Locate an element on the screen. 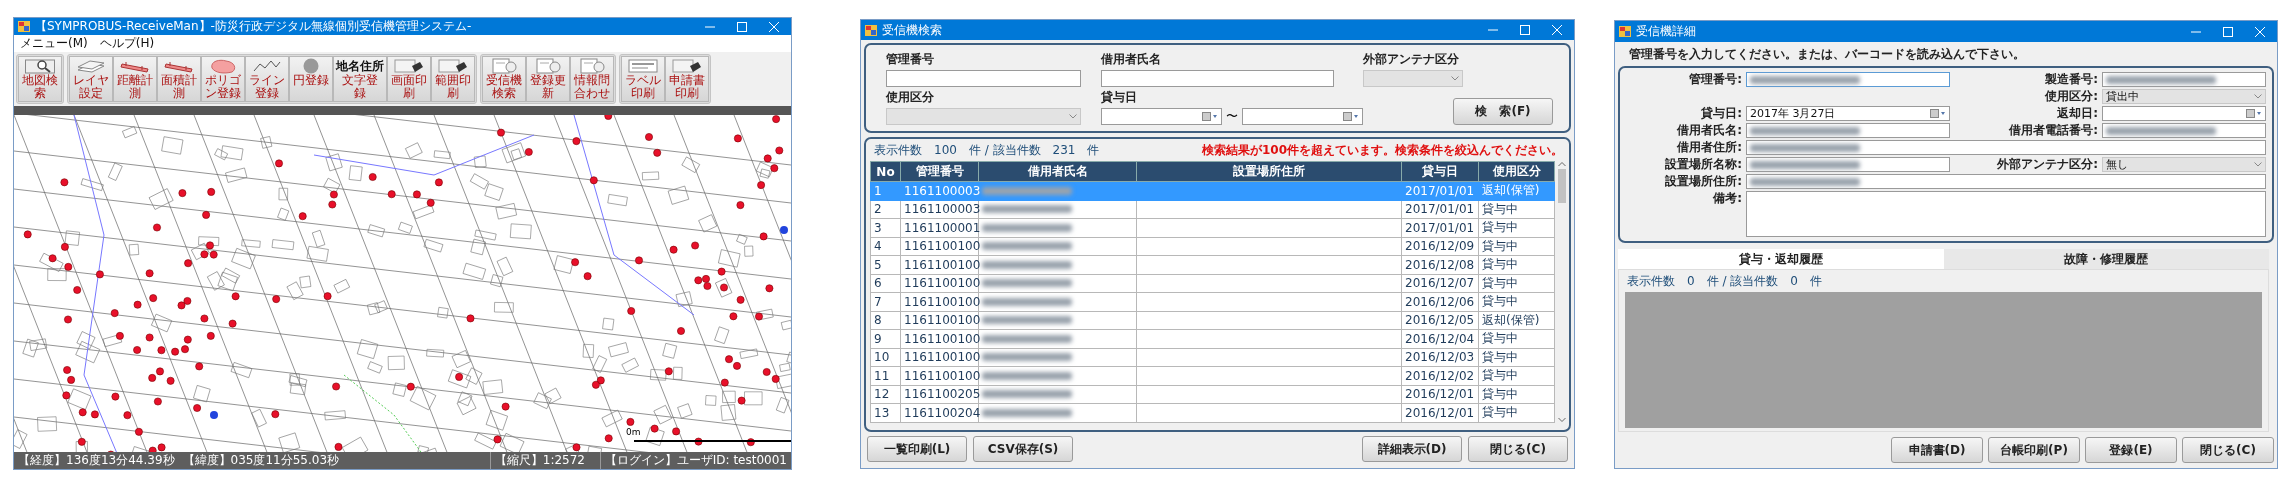  action-button: 申請書(D) is located at coordinates (1937, 450).